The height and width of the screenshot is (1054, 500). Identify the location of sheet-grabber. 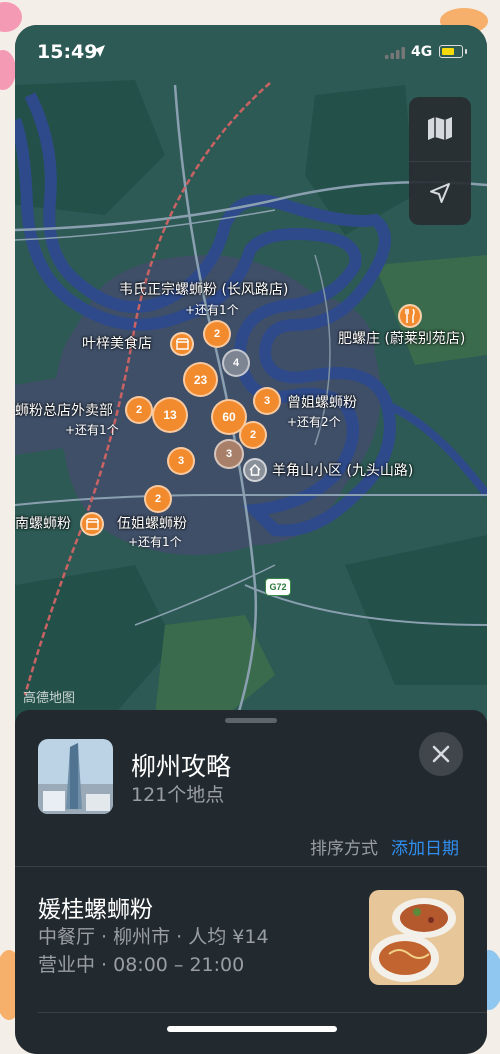
(251, 720).